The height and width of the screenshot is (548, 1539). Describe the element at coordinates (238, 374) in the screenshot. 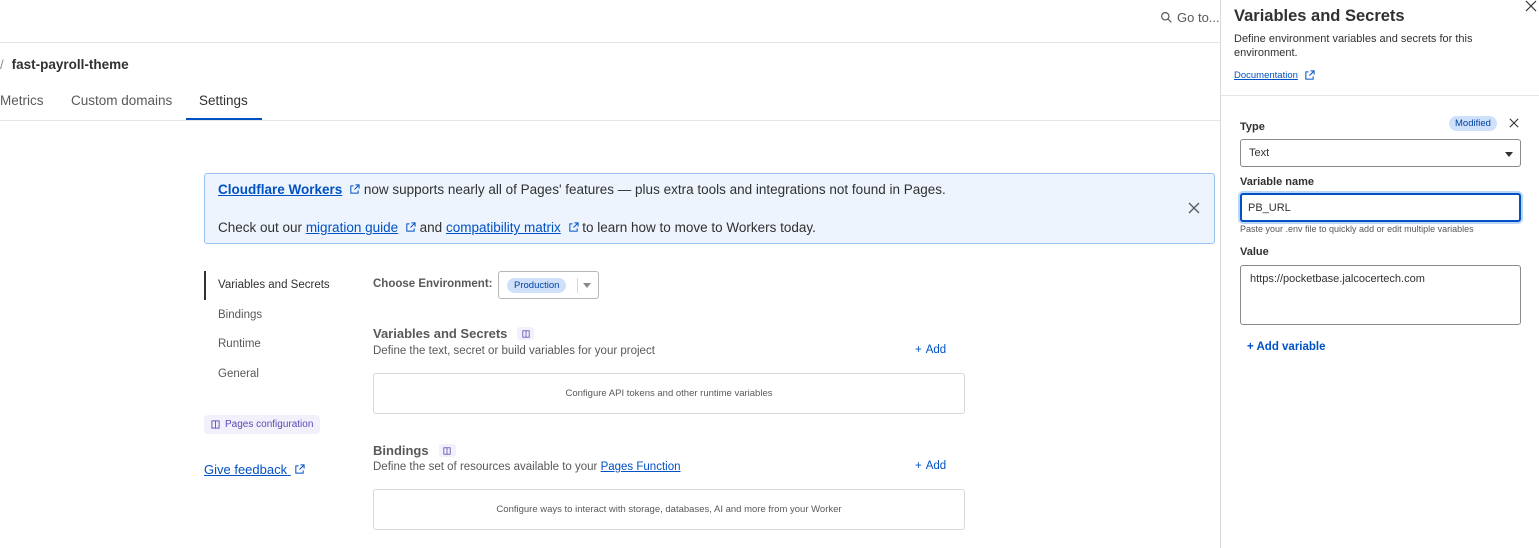

I see `nav-item-general: General` at that location.